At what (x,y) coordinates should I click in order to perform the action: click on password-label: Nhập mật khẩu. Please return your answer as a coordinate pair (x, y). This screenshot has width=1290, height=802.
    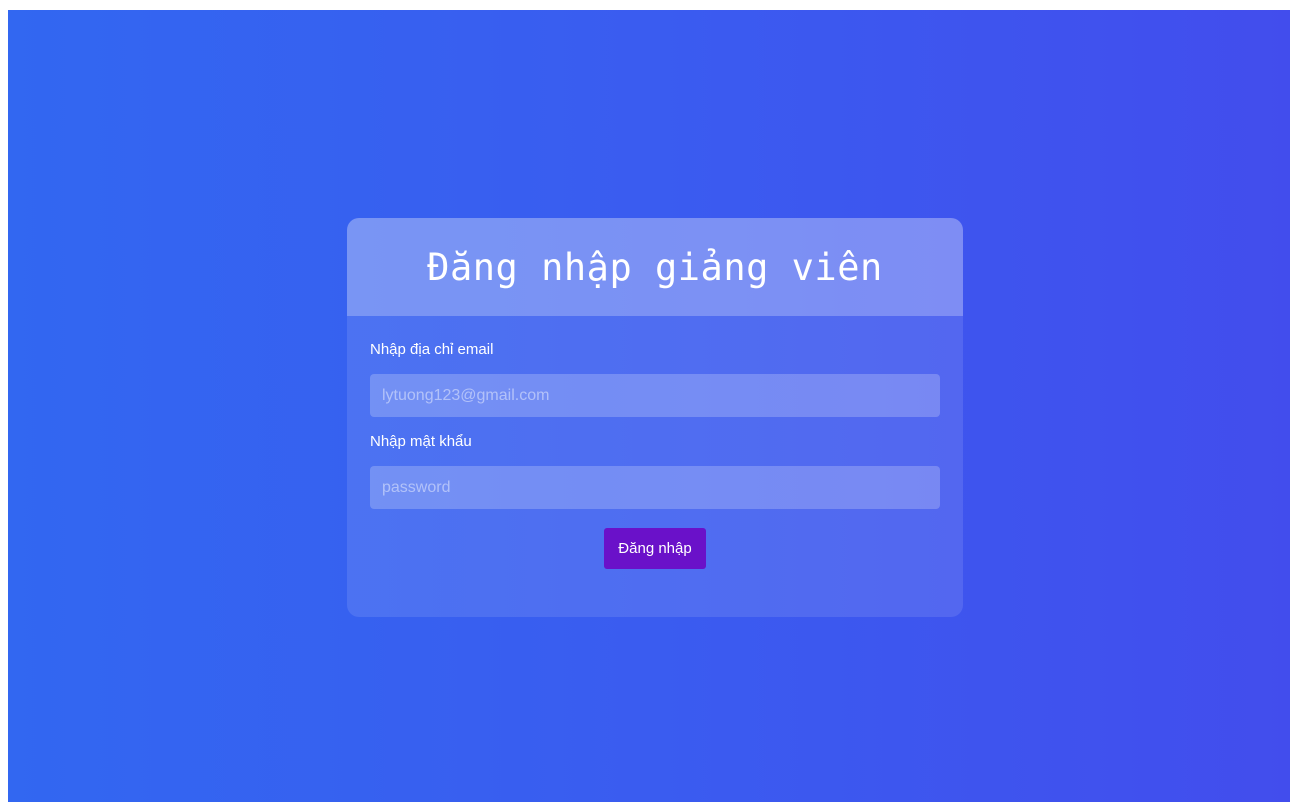
    Looking at the image, I should click on (421, 441).